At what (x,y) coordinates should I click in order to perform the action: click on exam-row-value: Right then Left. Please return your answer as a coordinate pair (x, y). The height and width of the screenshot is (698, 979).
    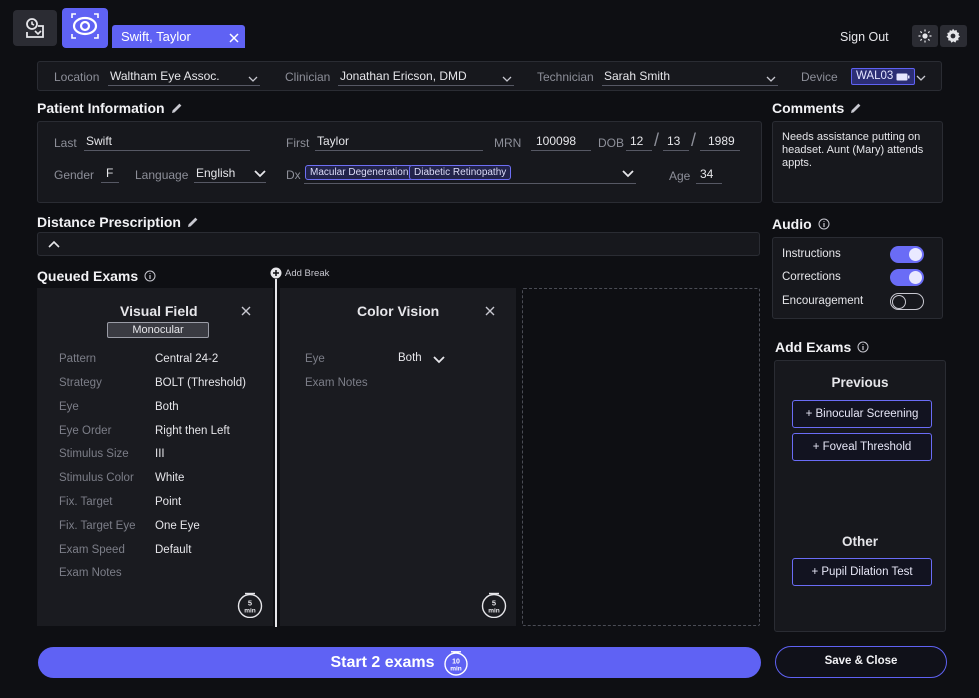
    Looking at the image, I should click on (192, 431).